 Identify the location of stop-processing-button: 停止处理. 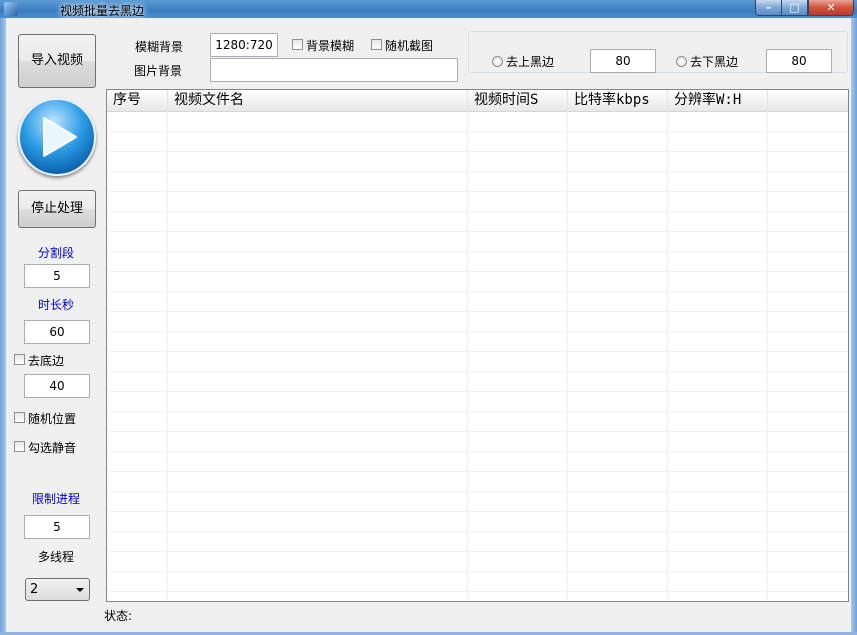
(57, 209).